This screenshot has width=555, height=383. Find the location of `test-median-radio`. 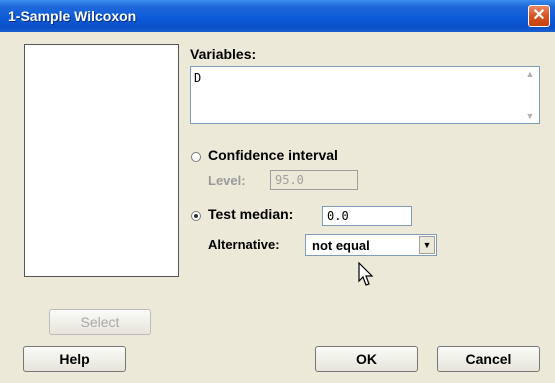

test-median-radio is located at coordinates (196, 216).